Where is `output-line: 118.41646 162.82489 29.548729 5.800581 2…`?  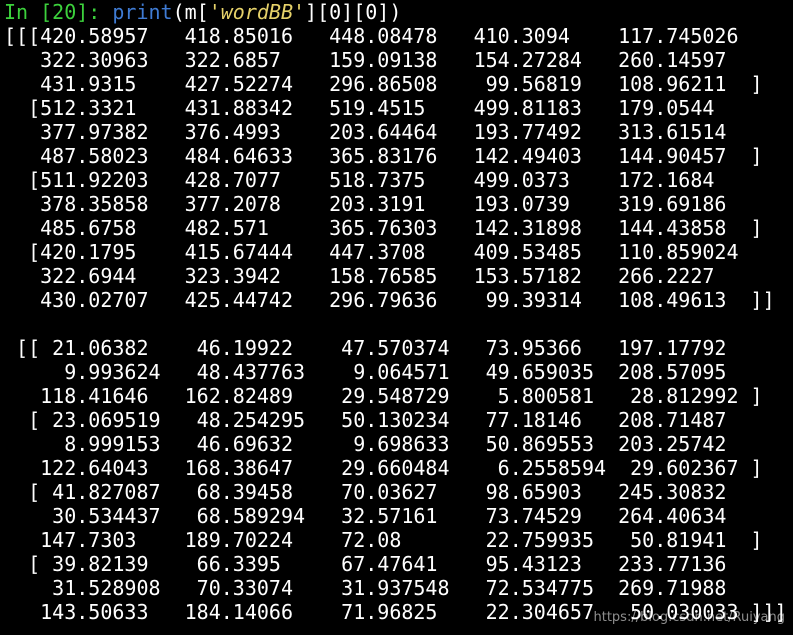
output-line: 118.41646 162.82489 29.548729 5.800581 2… is located at coordinates (383, 396).